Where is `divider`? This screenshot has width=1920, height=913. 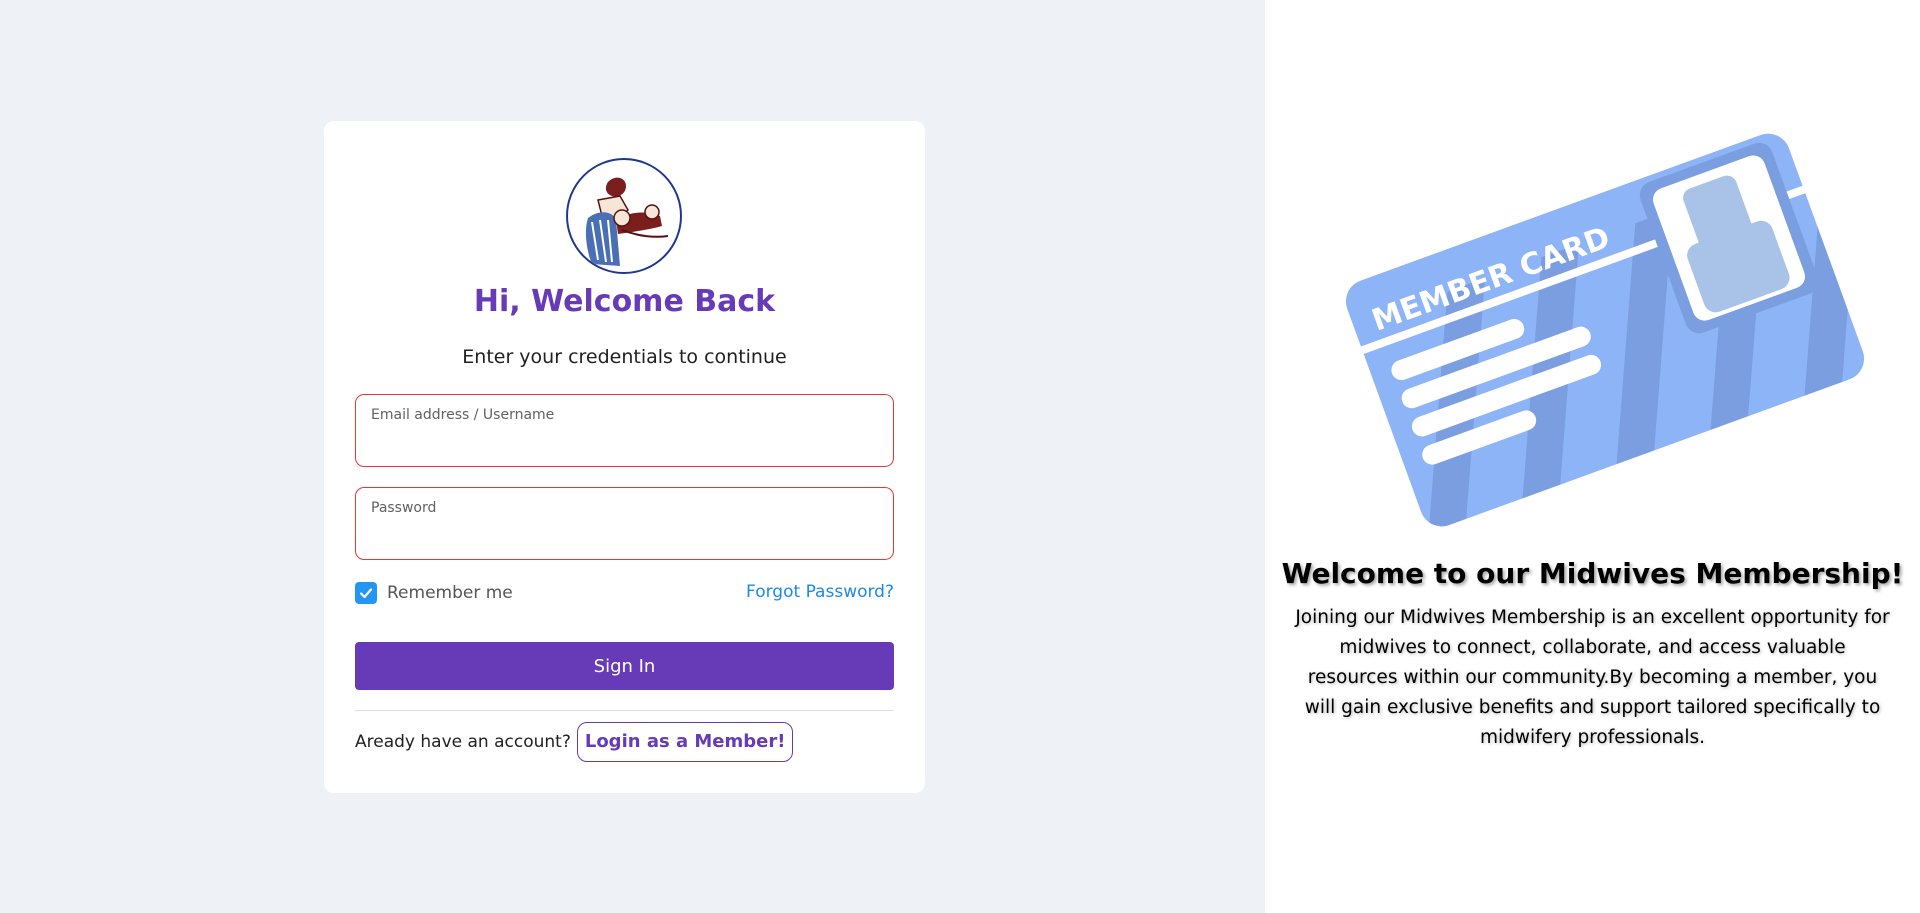
divider is located at coordinates (624, 710).